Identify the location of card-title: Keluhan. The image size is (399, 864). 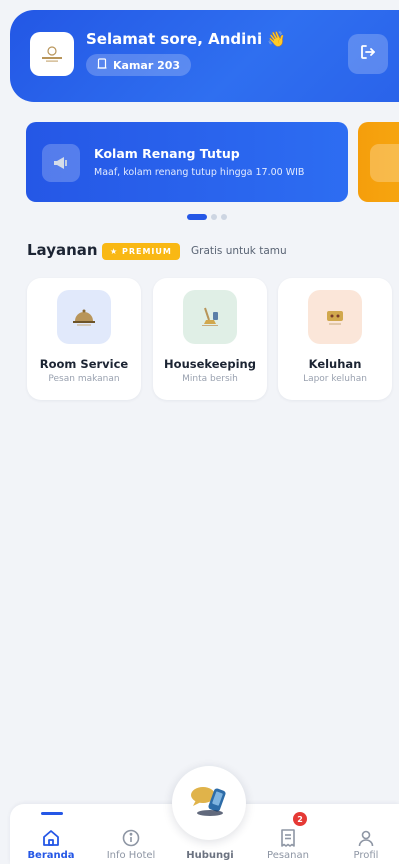
(335, 364).